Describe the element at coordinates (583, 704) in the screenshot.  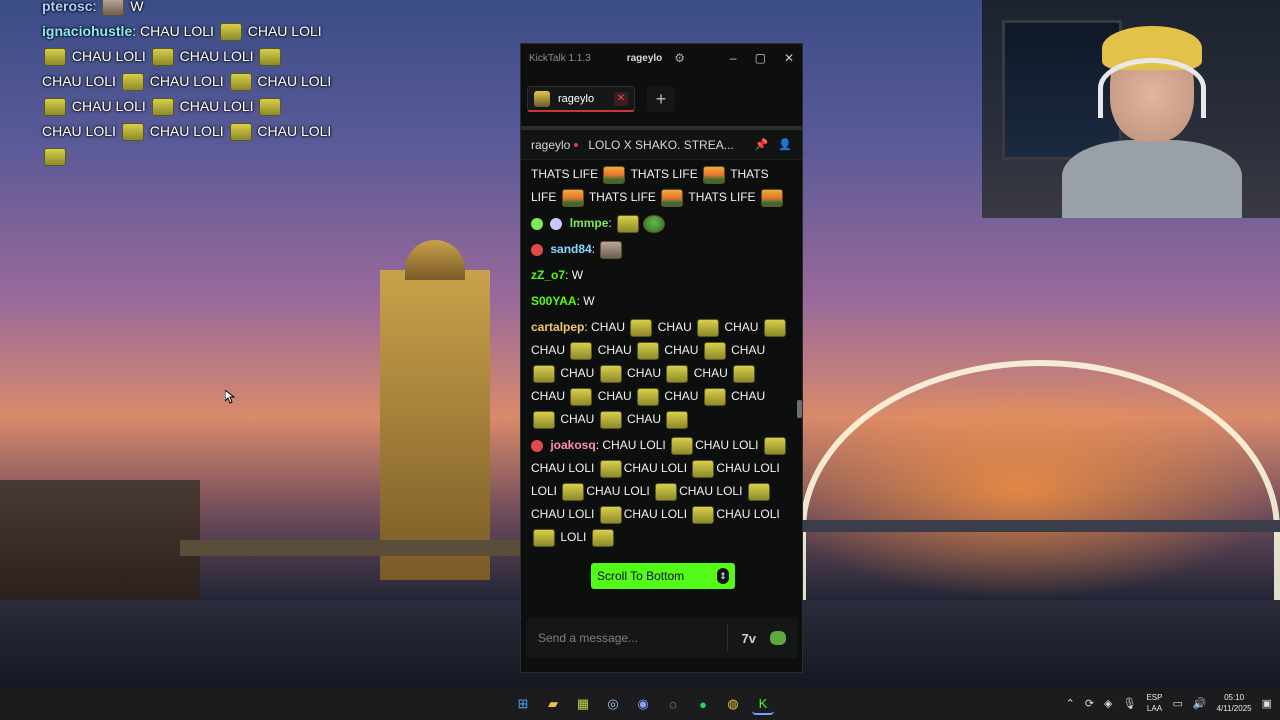
I see `game-app-icon: ▦` at that location.